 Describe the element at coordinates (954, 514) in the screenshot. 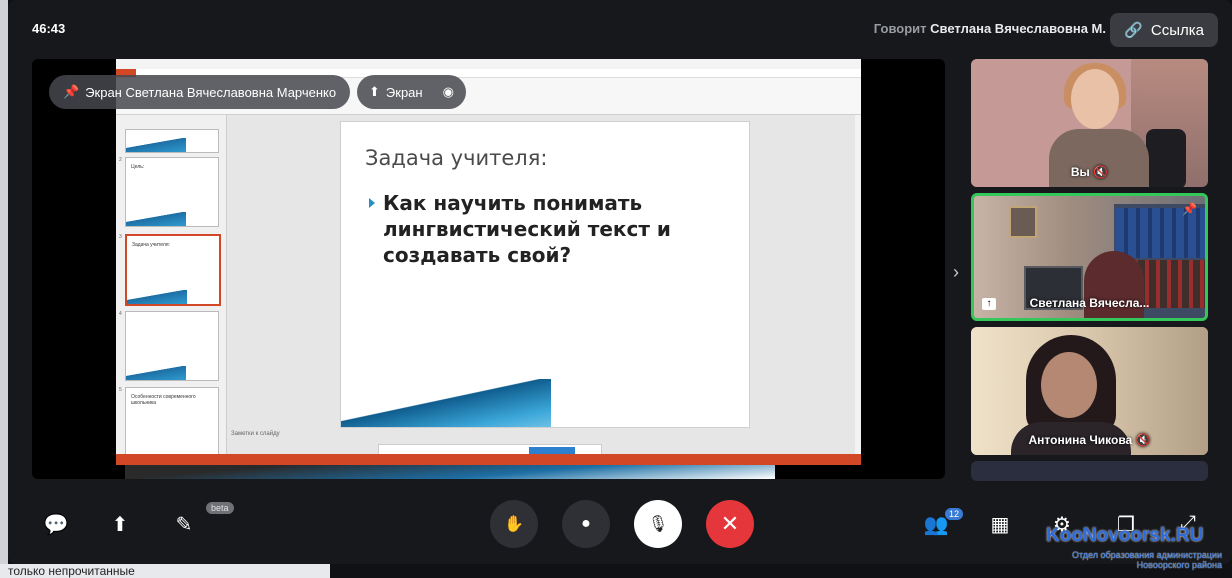

I see `participants-count: 12` at that location.